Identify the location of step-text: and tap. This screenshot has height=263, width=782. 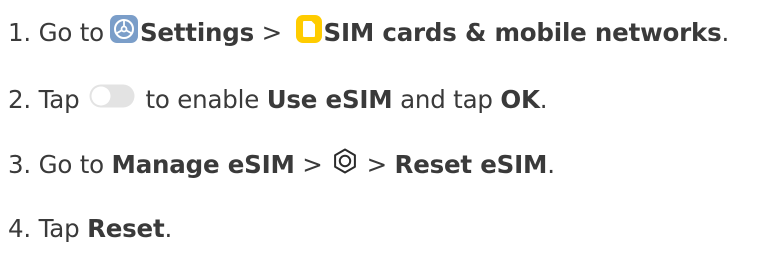
(446, 99).